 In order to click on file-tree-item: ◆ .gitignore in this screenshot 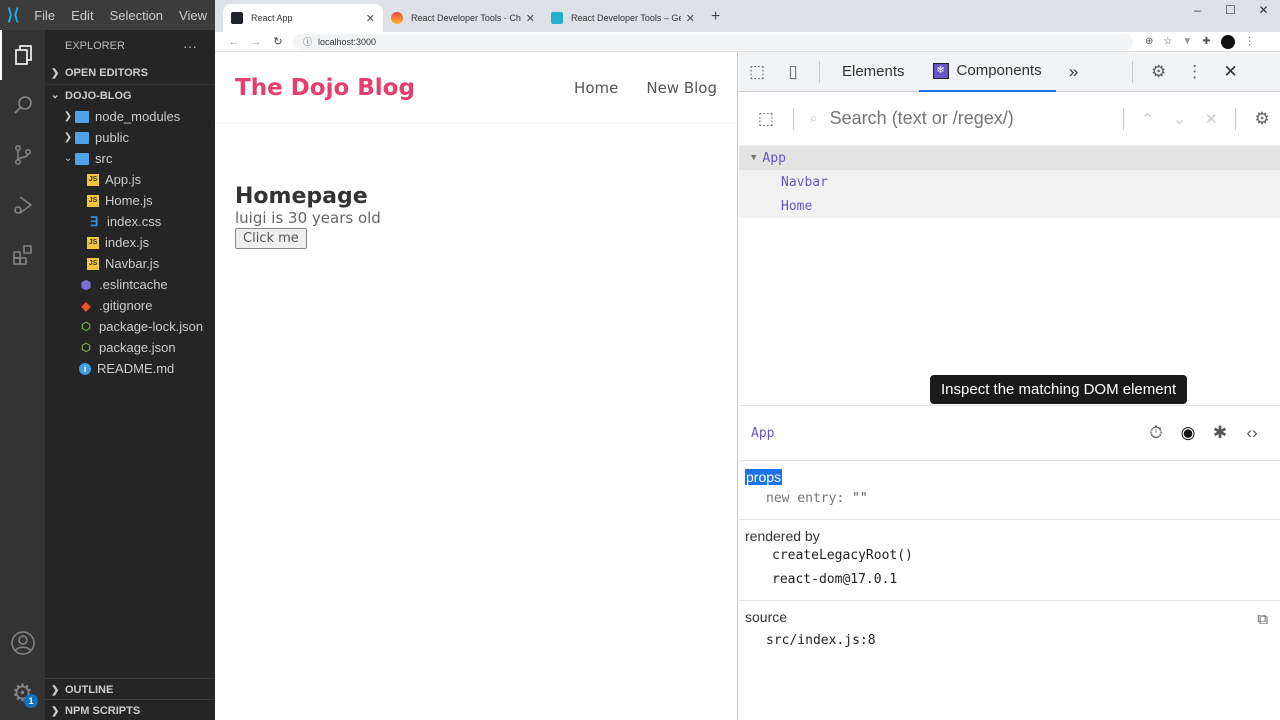, I will do `click(130, 305)`.